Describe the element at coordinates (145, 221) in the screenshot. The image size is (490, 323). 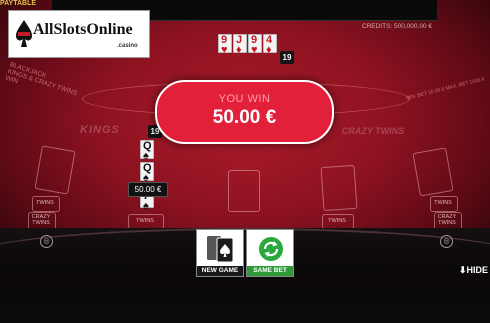
I see `twins-label-2: TWINS` at that location.